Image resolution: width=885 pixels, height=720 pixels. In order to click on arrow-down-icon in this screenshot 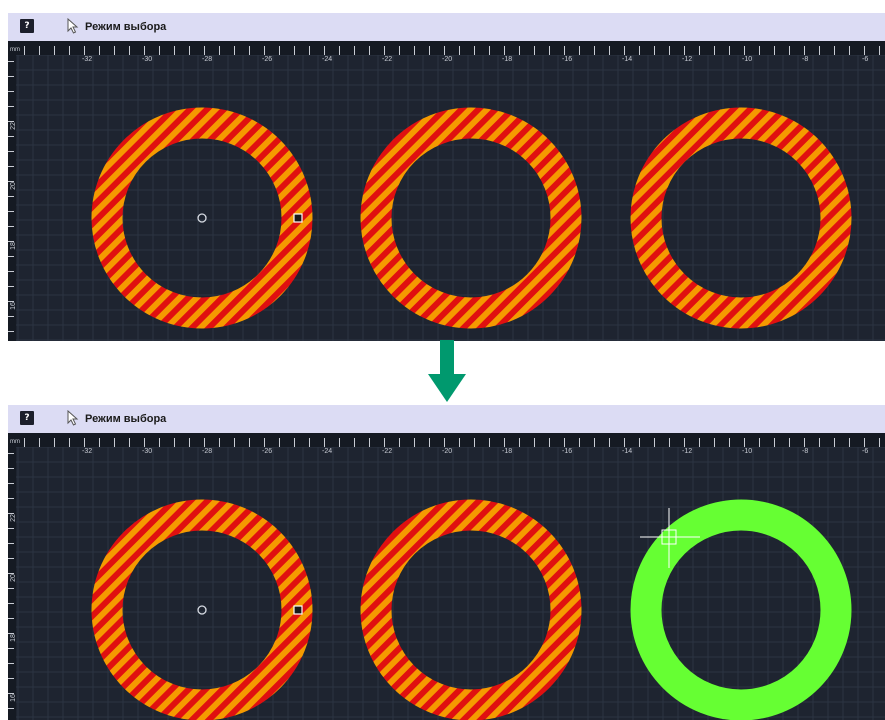, I will do `click(447, 371)`.